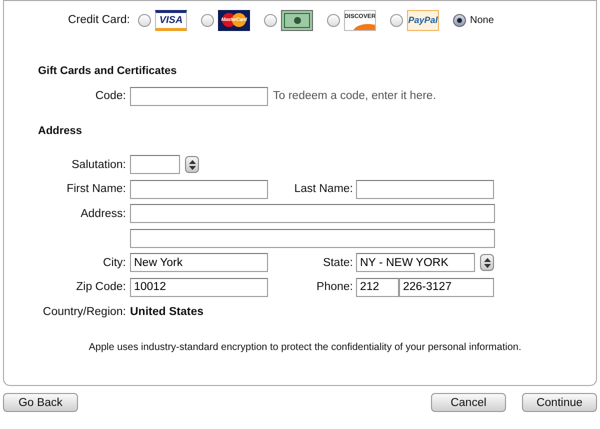  What do you see at coordinates (297, 20) in the screenshot?
I see `card-logo` at bounding box center [297, 20].